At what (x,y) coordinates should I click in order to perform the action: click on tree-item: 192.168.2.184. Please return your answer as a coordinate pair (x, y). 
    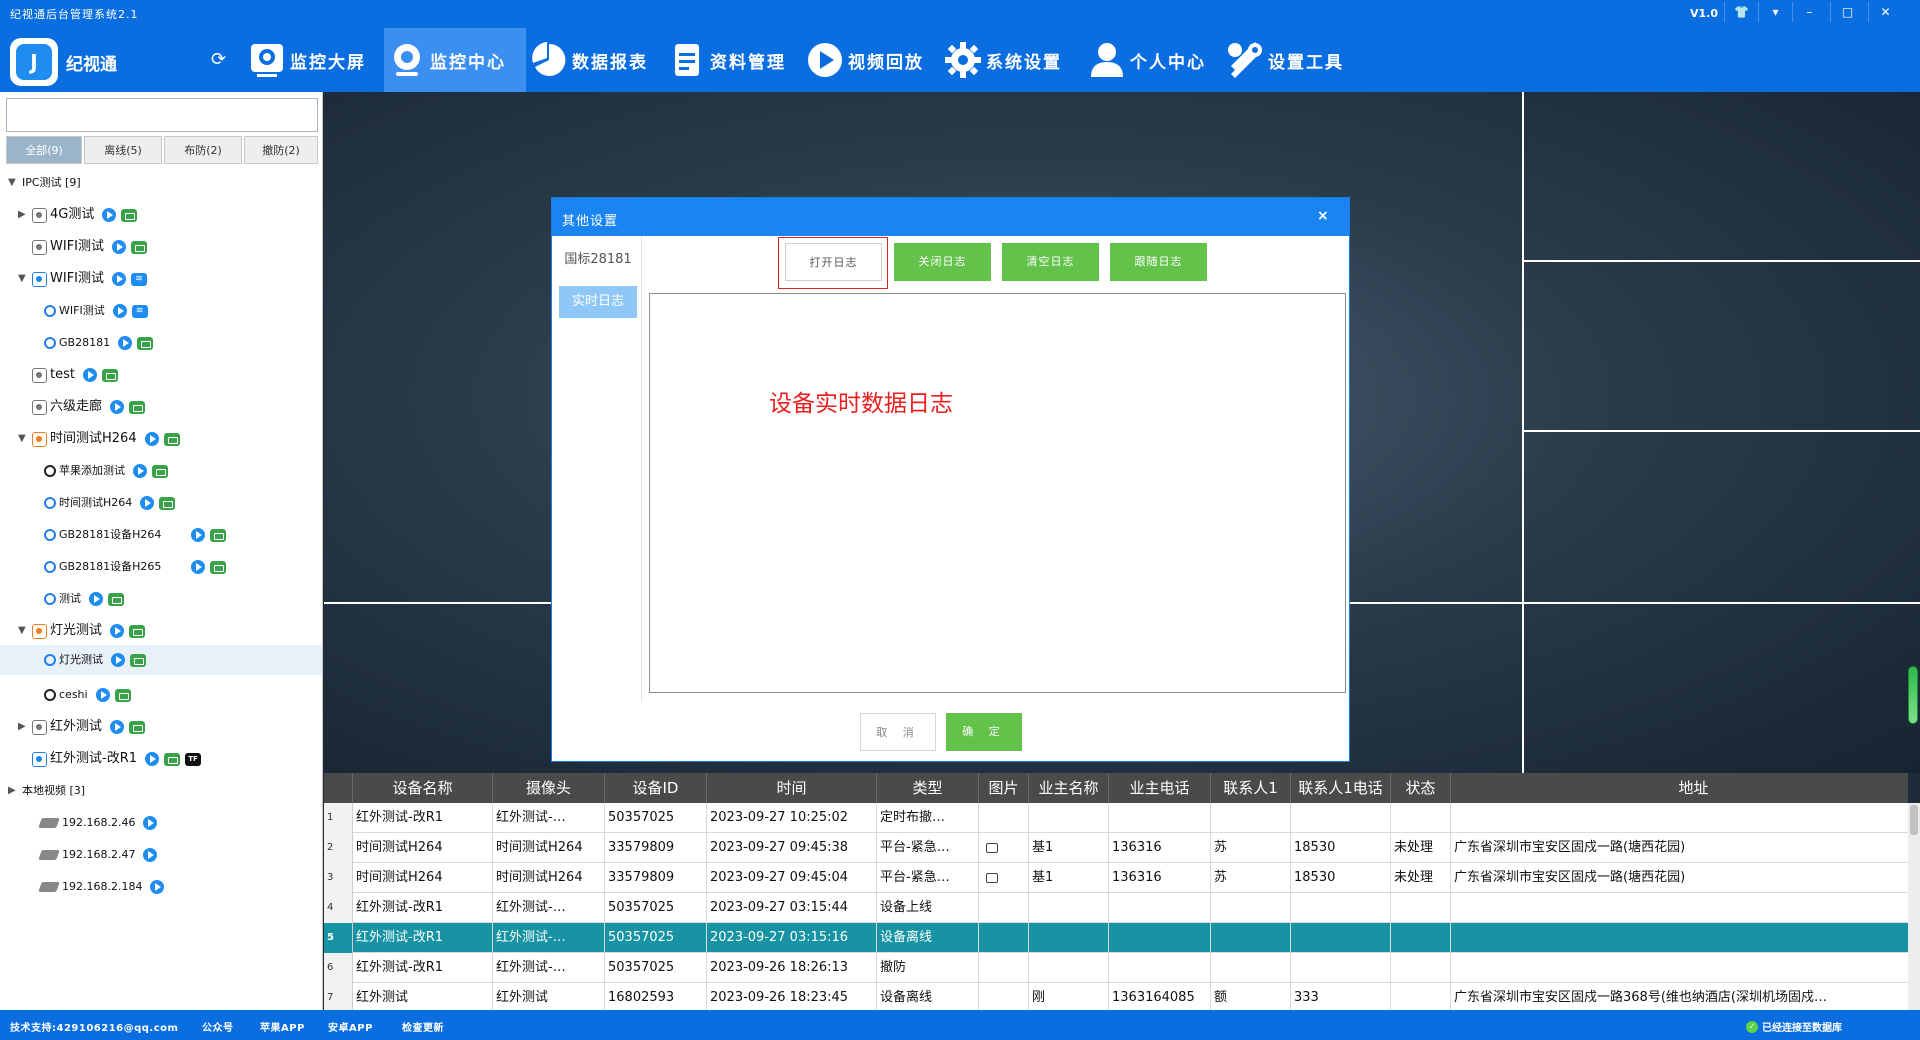
    Looking at the image, I should click on (101, 887).